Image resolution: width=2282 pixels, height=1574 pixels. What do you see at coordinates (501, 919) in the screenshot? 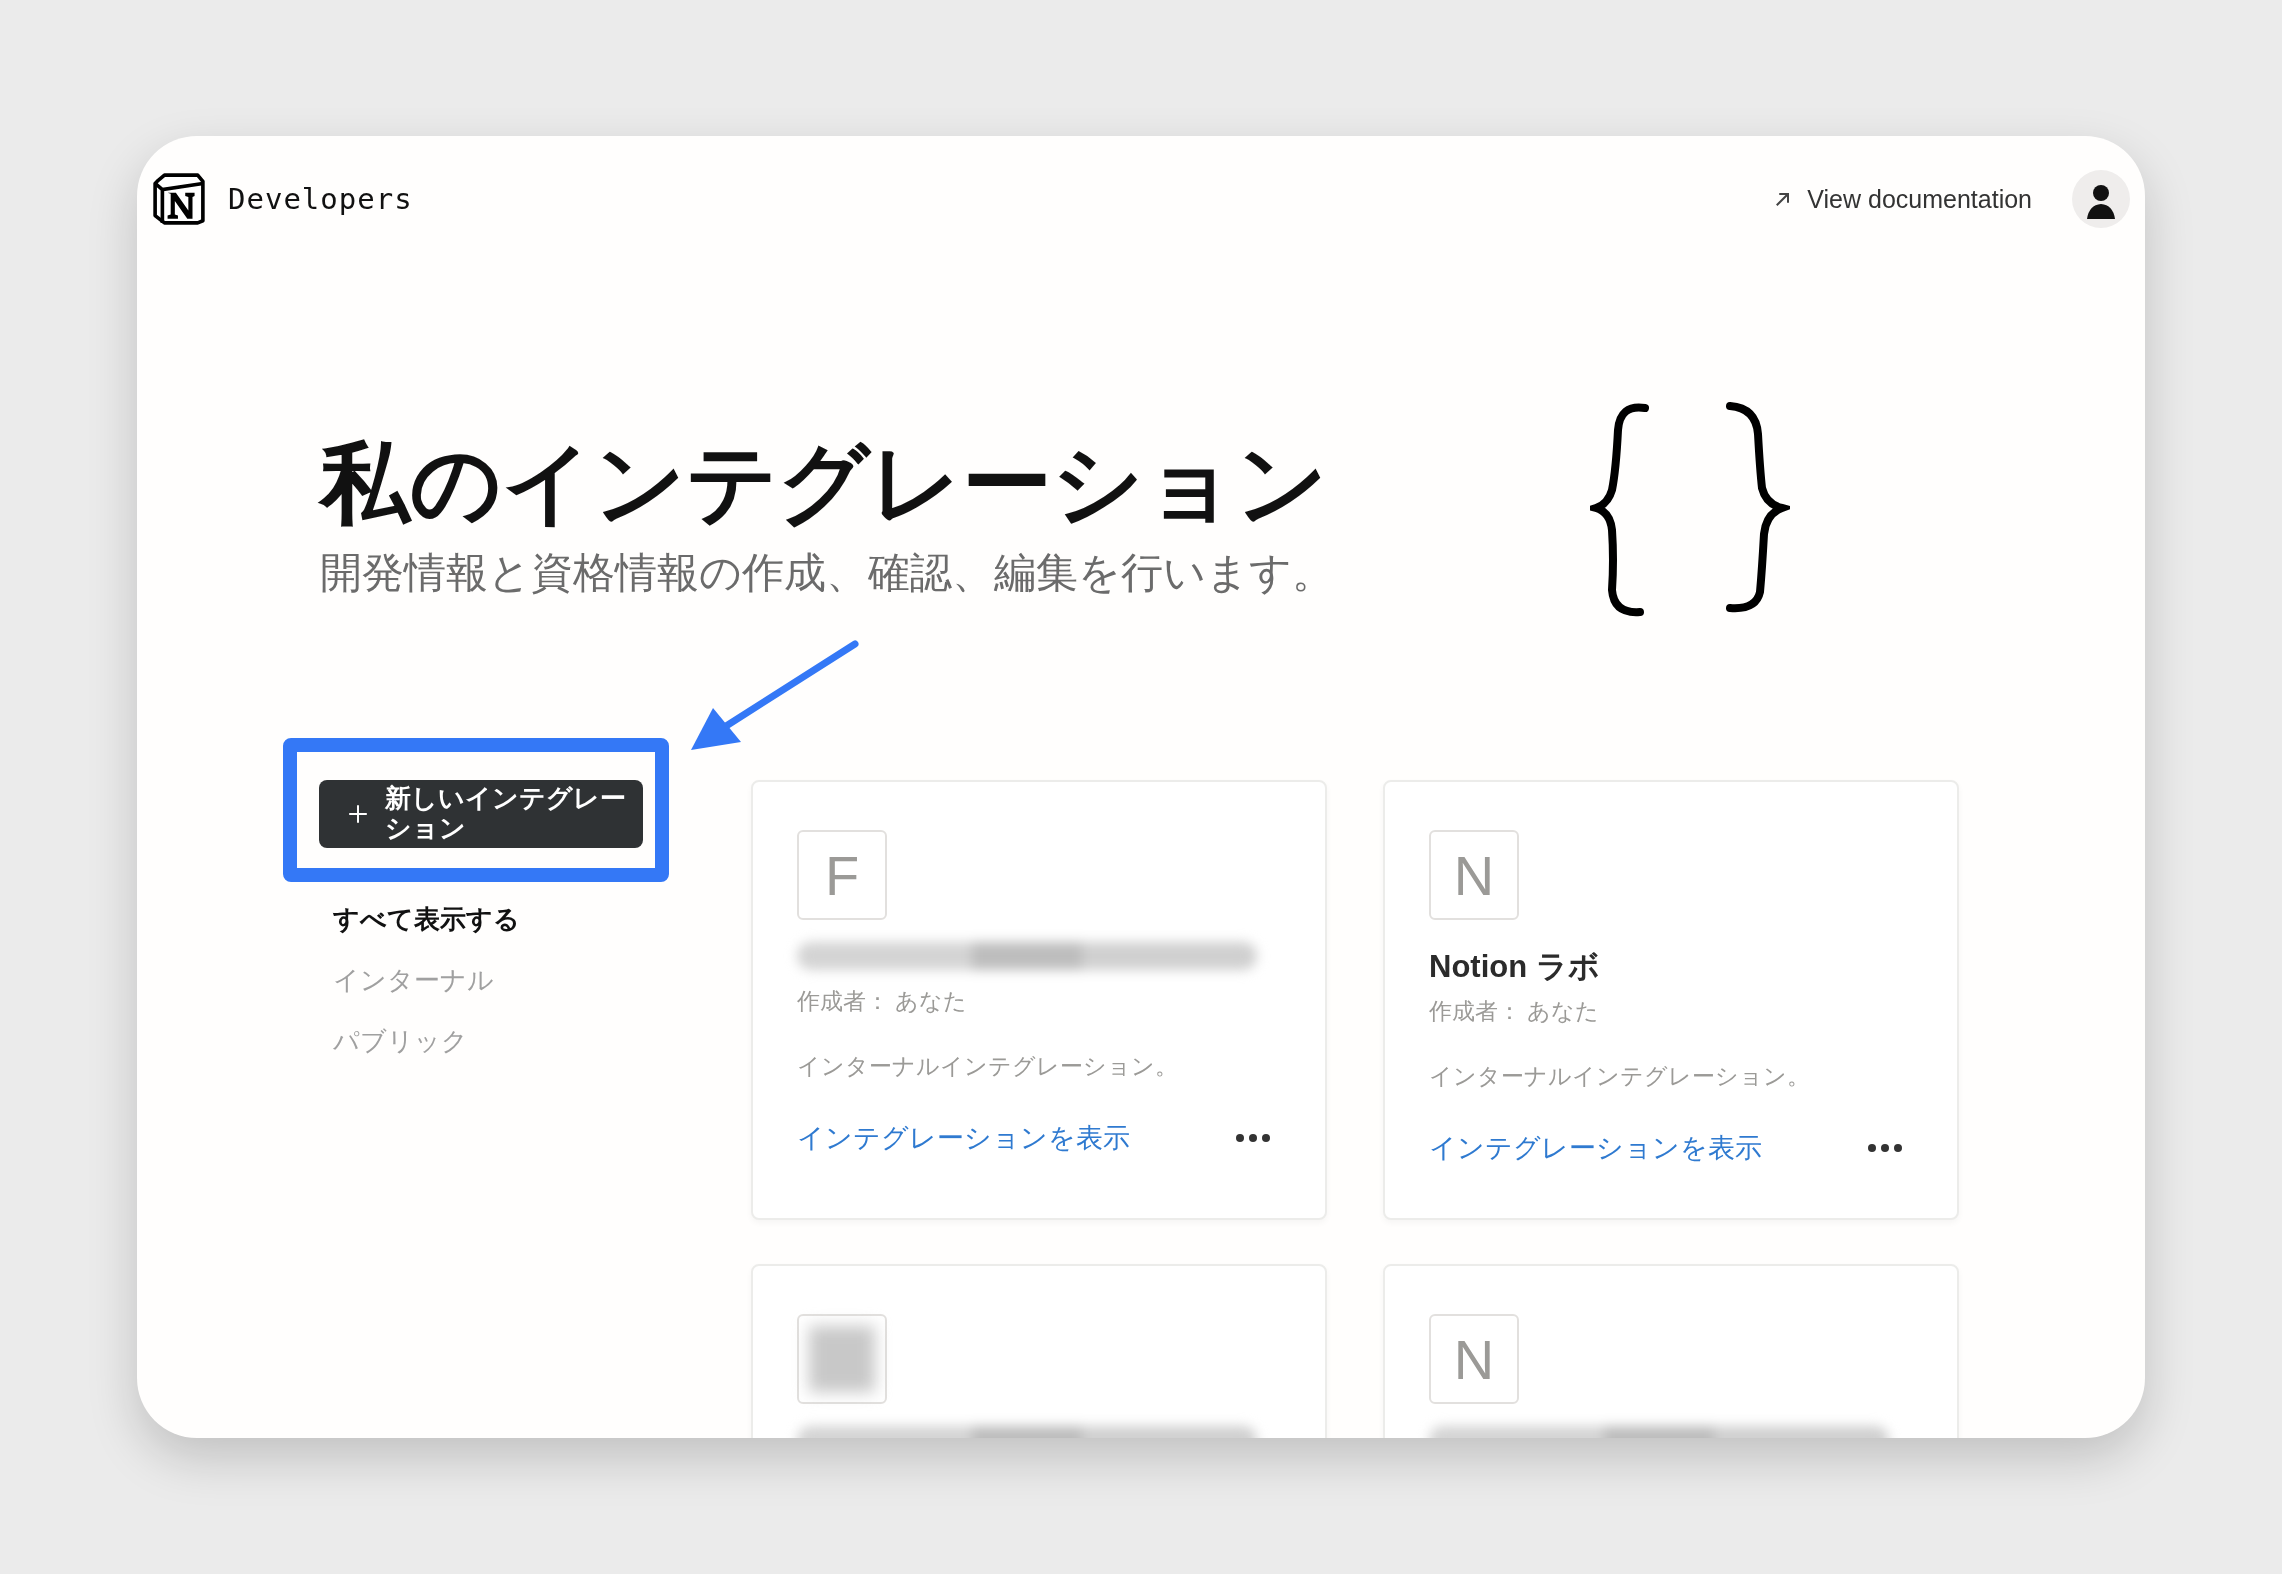
I see `filter-link: すべて表示する` at bounding box center [501, 919].